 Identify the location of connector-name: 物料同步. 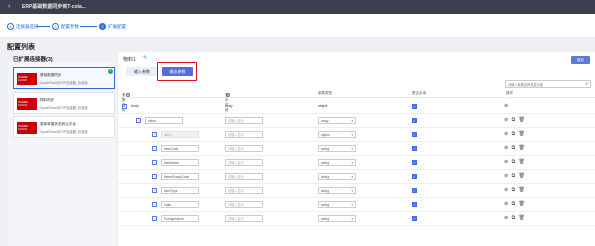
(47, 100).